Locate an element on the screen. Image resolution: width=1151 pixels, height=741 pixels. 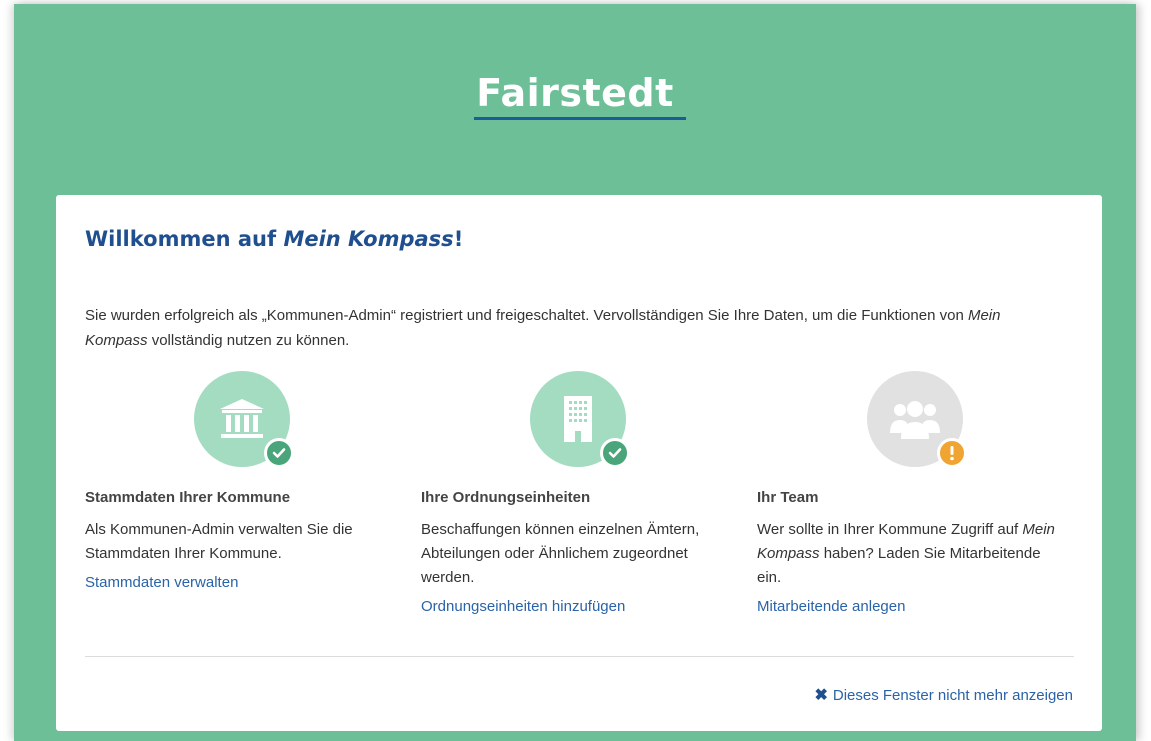
org-units-icon-wrap is located at coordinates (580, 421).